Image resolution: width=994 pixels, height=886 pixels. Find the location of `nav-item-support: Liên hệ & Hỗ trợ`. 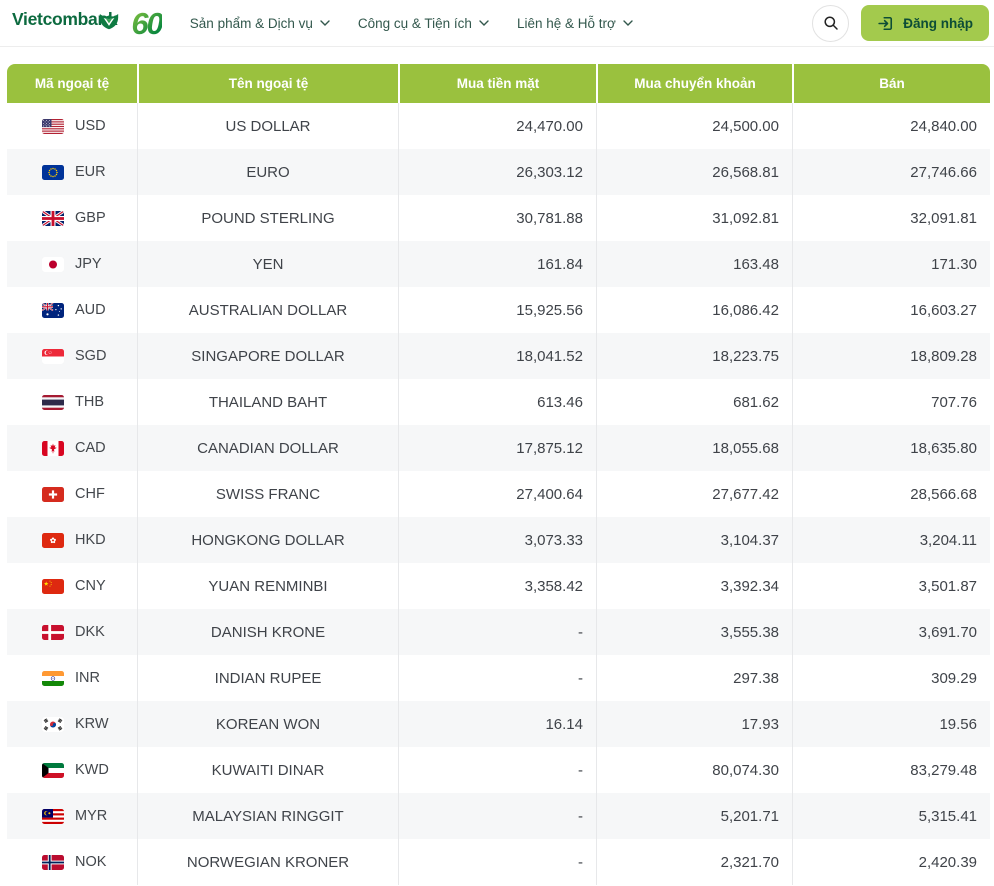

nav-item-support: Liên hệ & Hỗ trợ is located at coordinates (575, 23).